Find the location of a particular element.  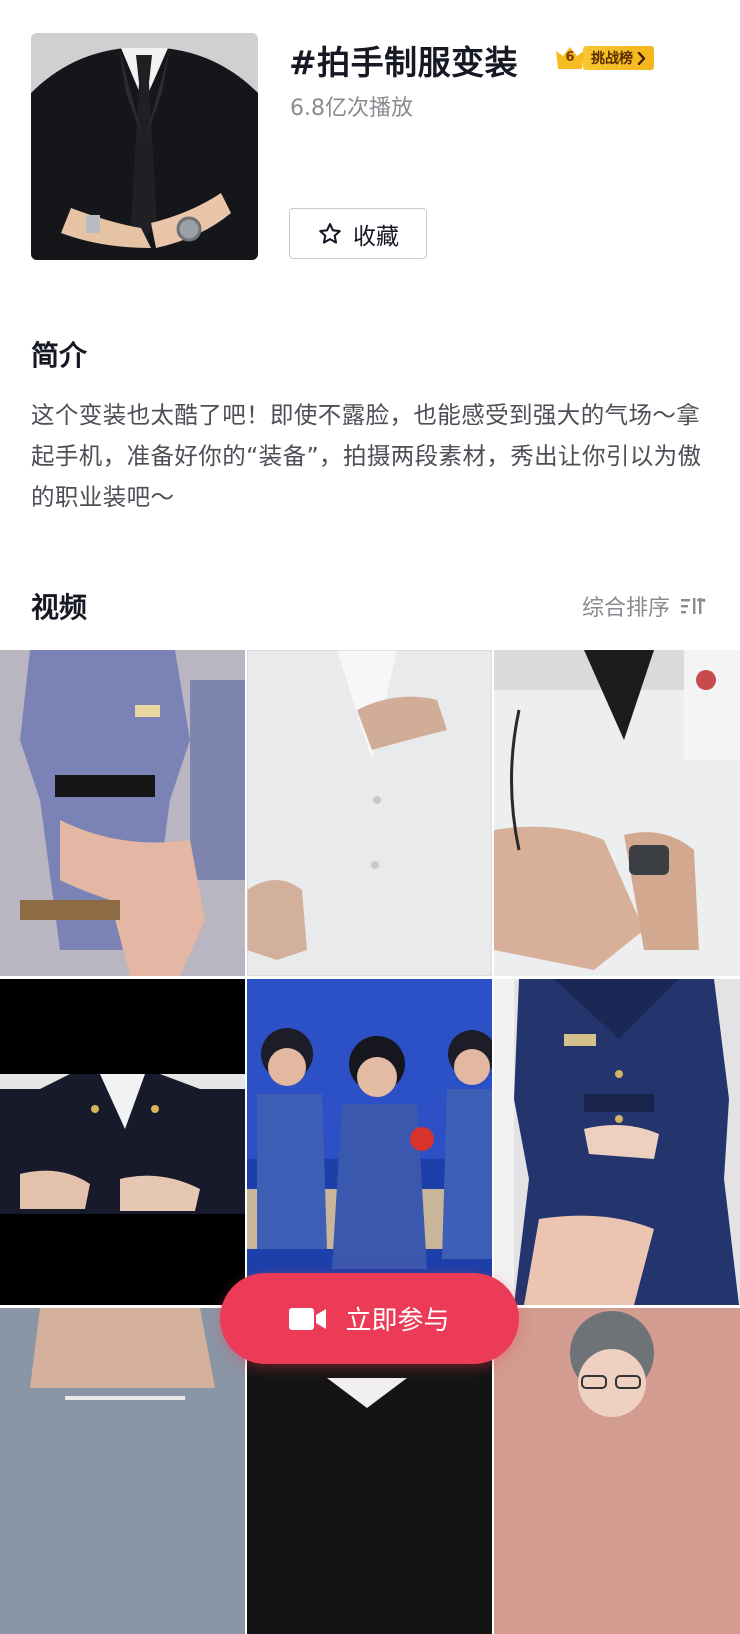

videos-heading: 视频 is located at coordinates (59, 607).